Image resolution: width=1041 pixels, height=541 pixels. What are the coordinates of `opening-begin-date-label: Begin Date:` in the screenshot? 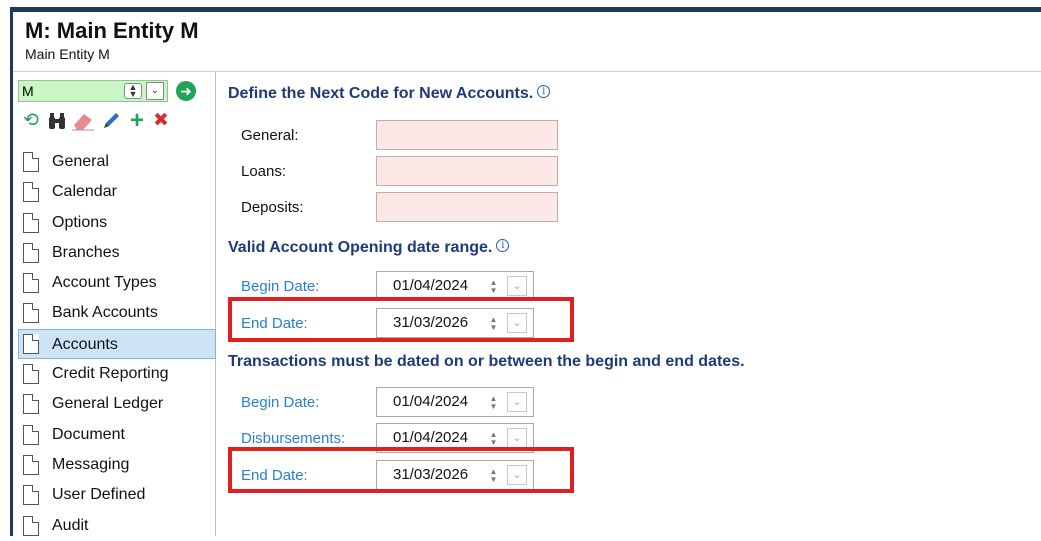 It's located at (280, 286).